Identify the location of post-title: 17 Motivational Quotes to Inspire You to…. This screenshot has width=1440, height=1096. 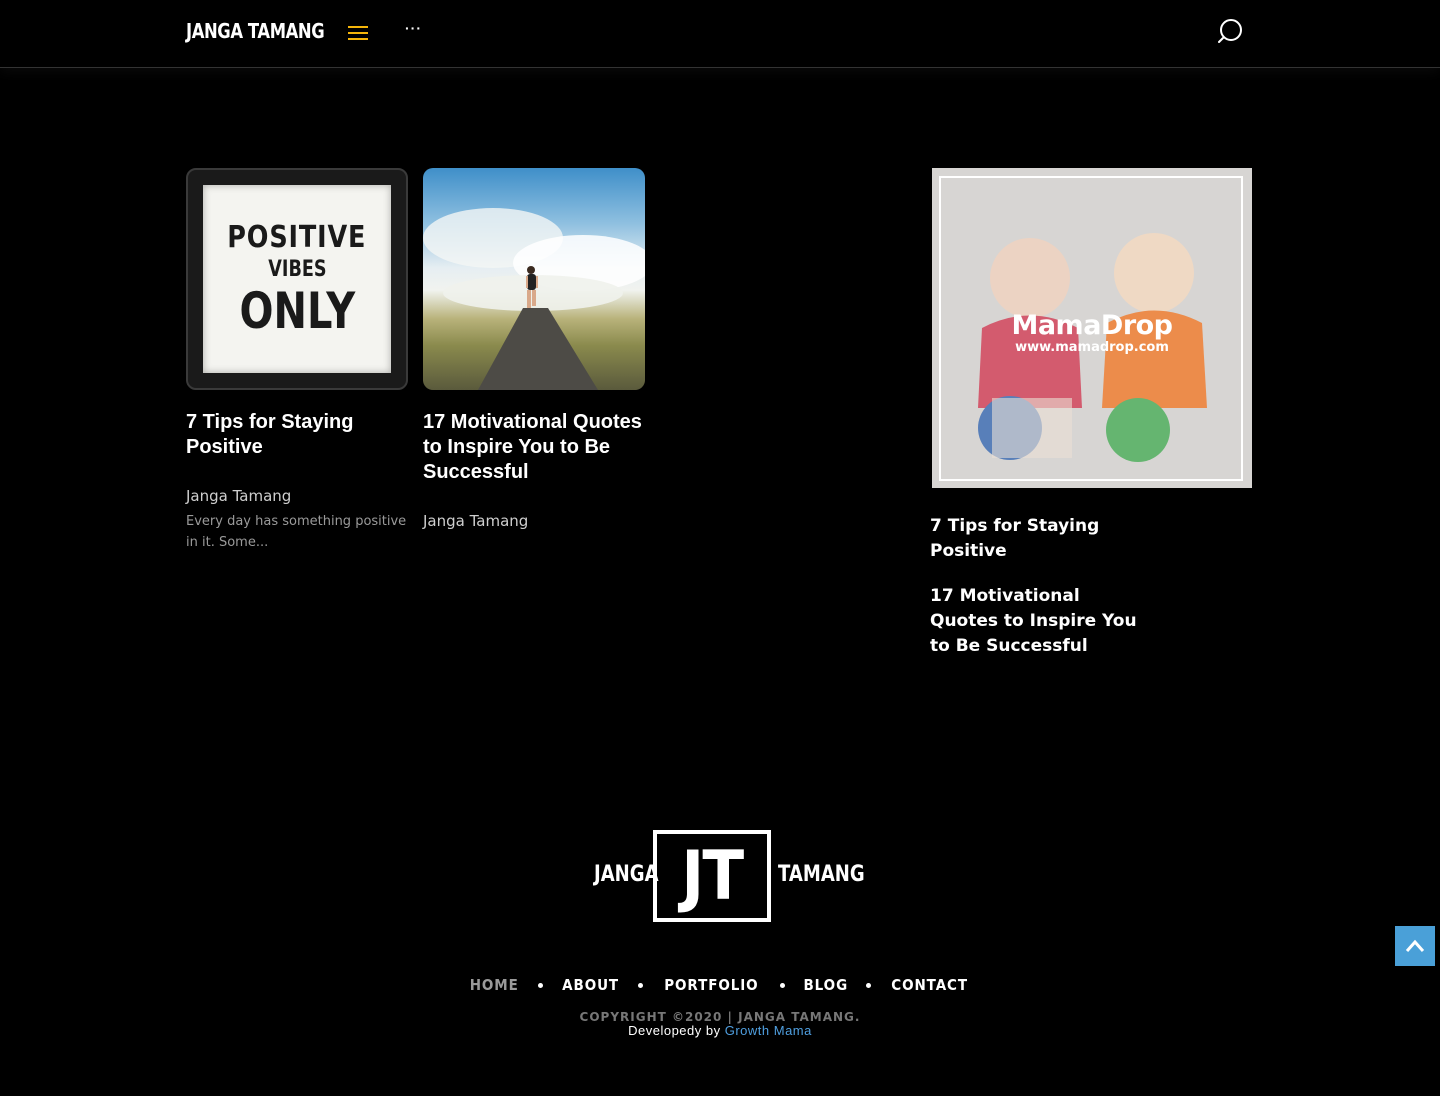
(534, 447).